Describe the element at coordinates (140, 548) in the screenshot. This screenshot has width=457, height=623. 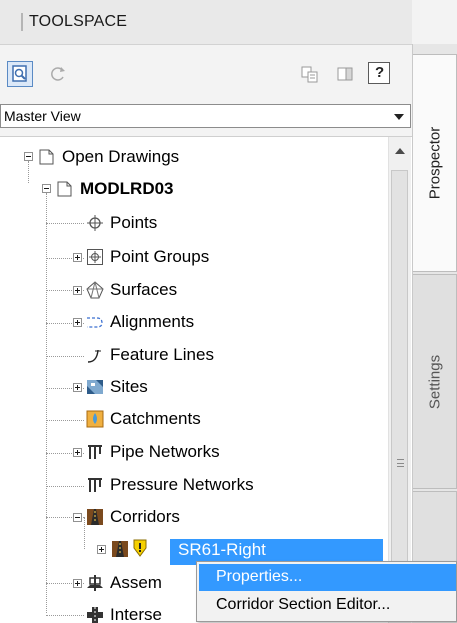
I see `warning-icon` at that location.